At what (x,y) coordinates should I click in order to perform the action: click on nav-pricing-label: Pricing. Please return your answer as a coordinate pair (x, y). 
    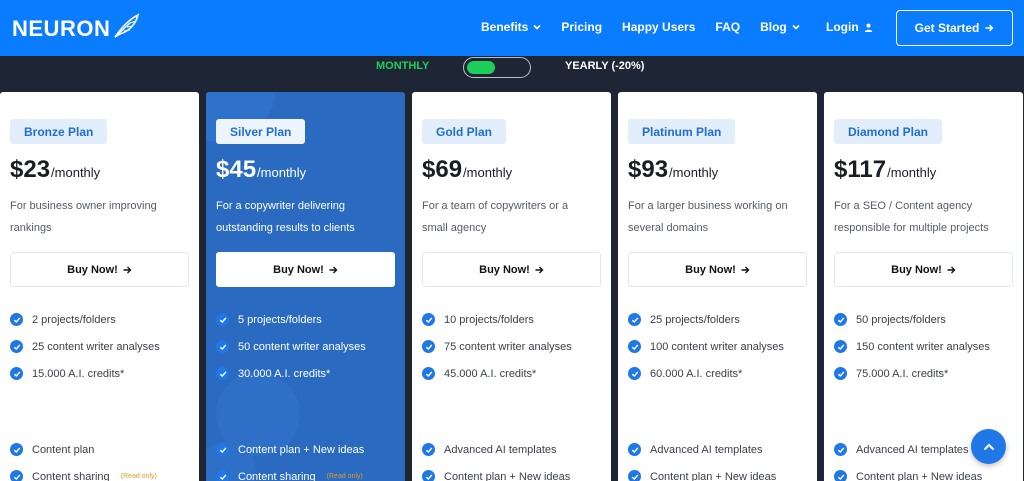
    Looking at the image, I should click on (582, 27).